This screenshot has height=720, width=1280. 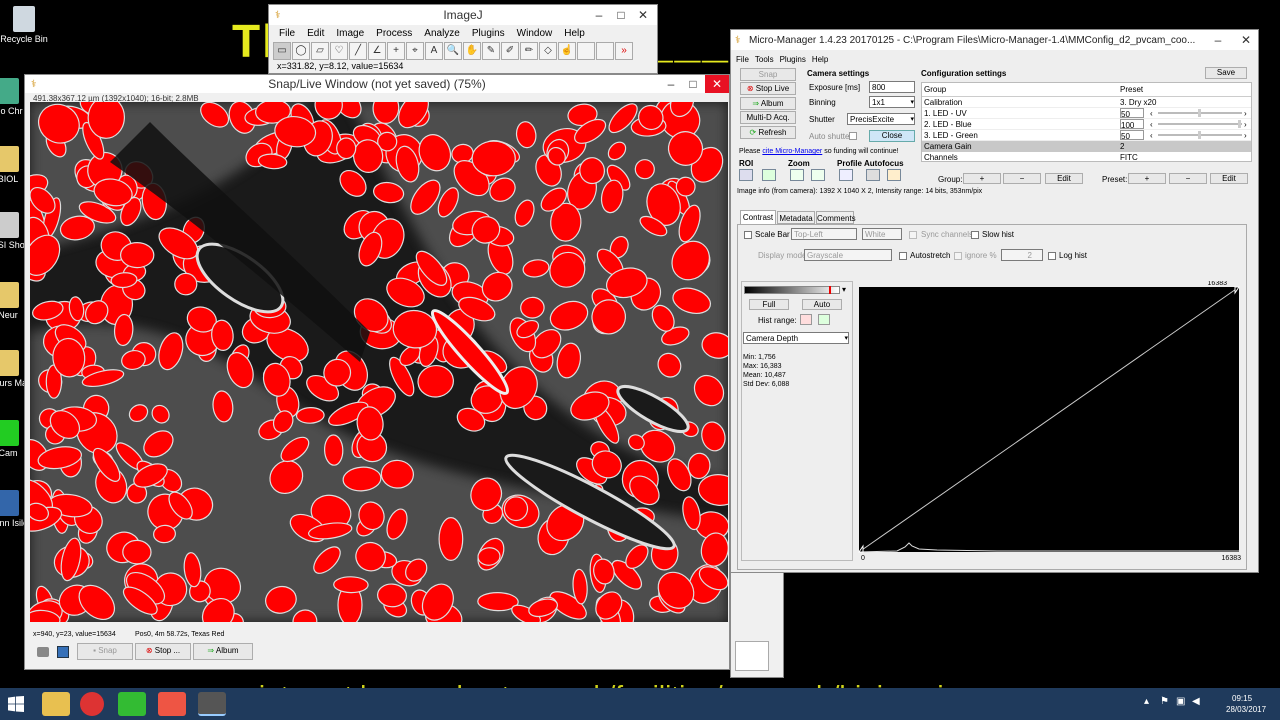 I want to click on chrome-icon, so click(x=92, y=704).